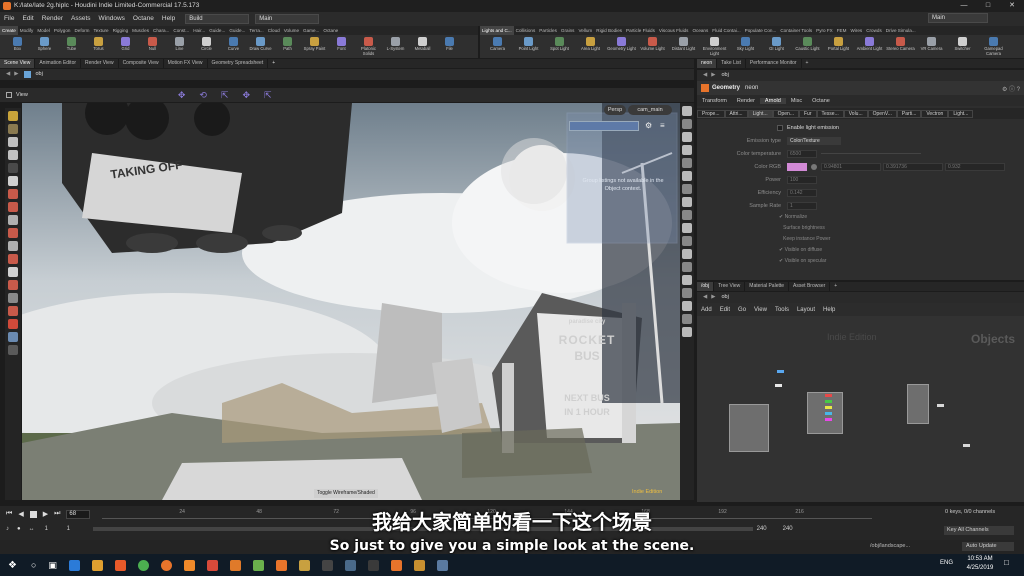  I want to click on pose-handle-icon: ✥, so click(246, 95).